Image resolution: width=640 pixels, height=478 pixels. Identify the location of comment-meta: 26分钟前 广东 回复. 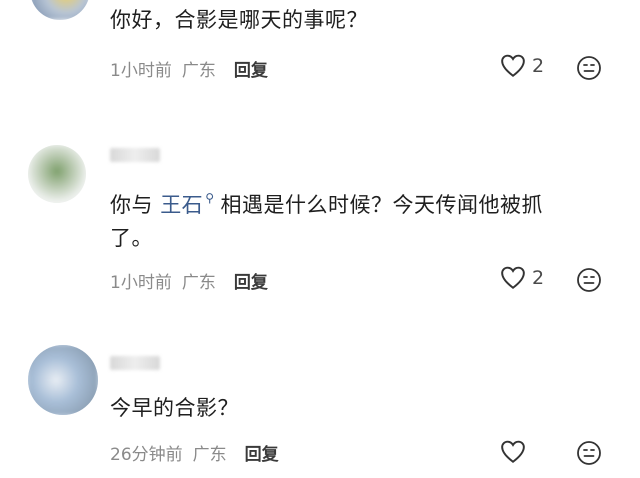
(199, 452).